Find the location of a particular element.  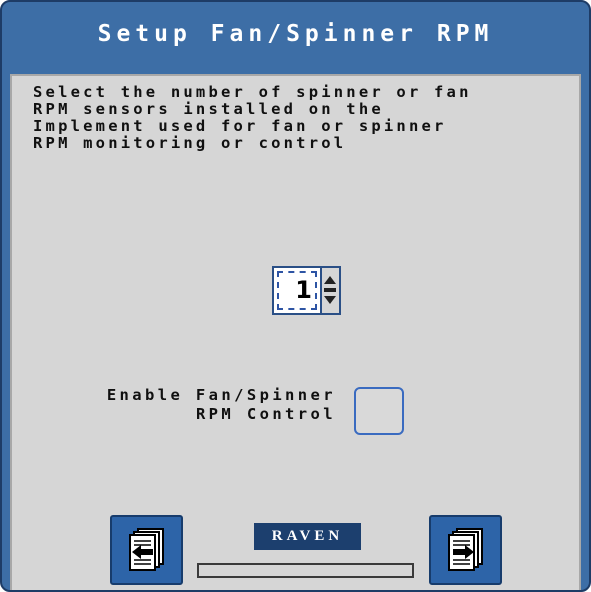

spinner-divider is located at coordinates (330, 290).